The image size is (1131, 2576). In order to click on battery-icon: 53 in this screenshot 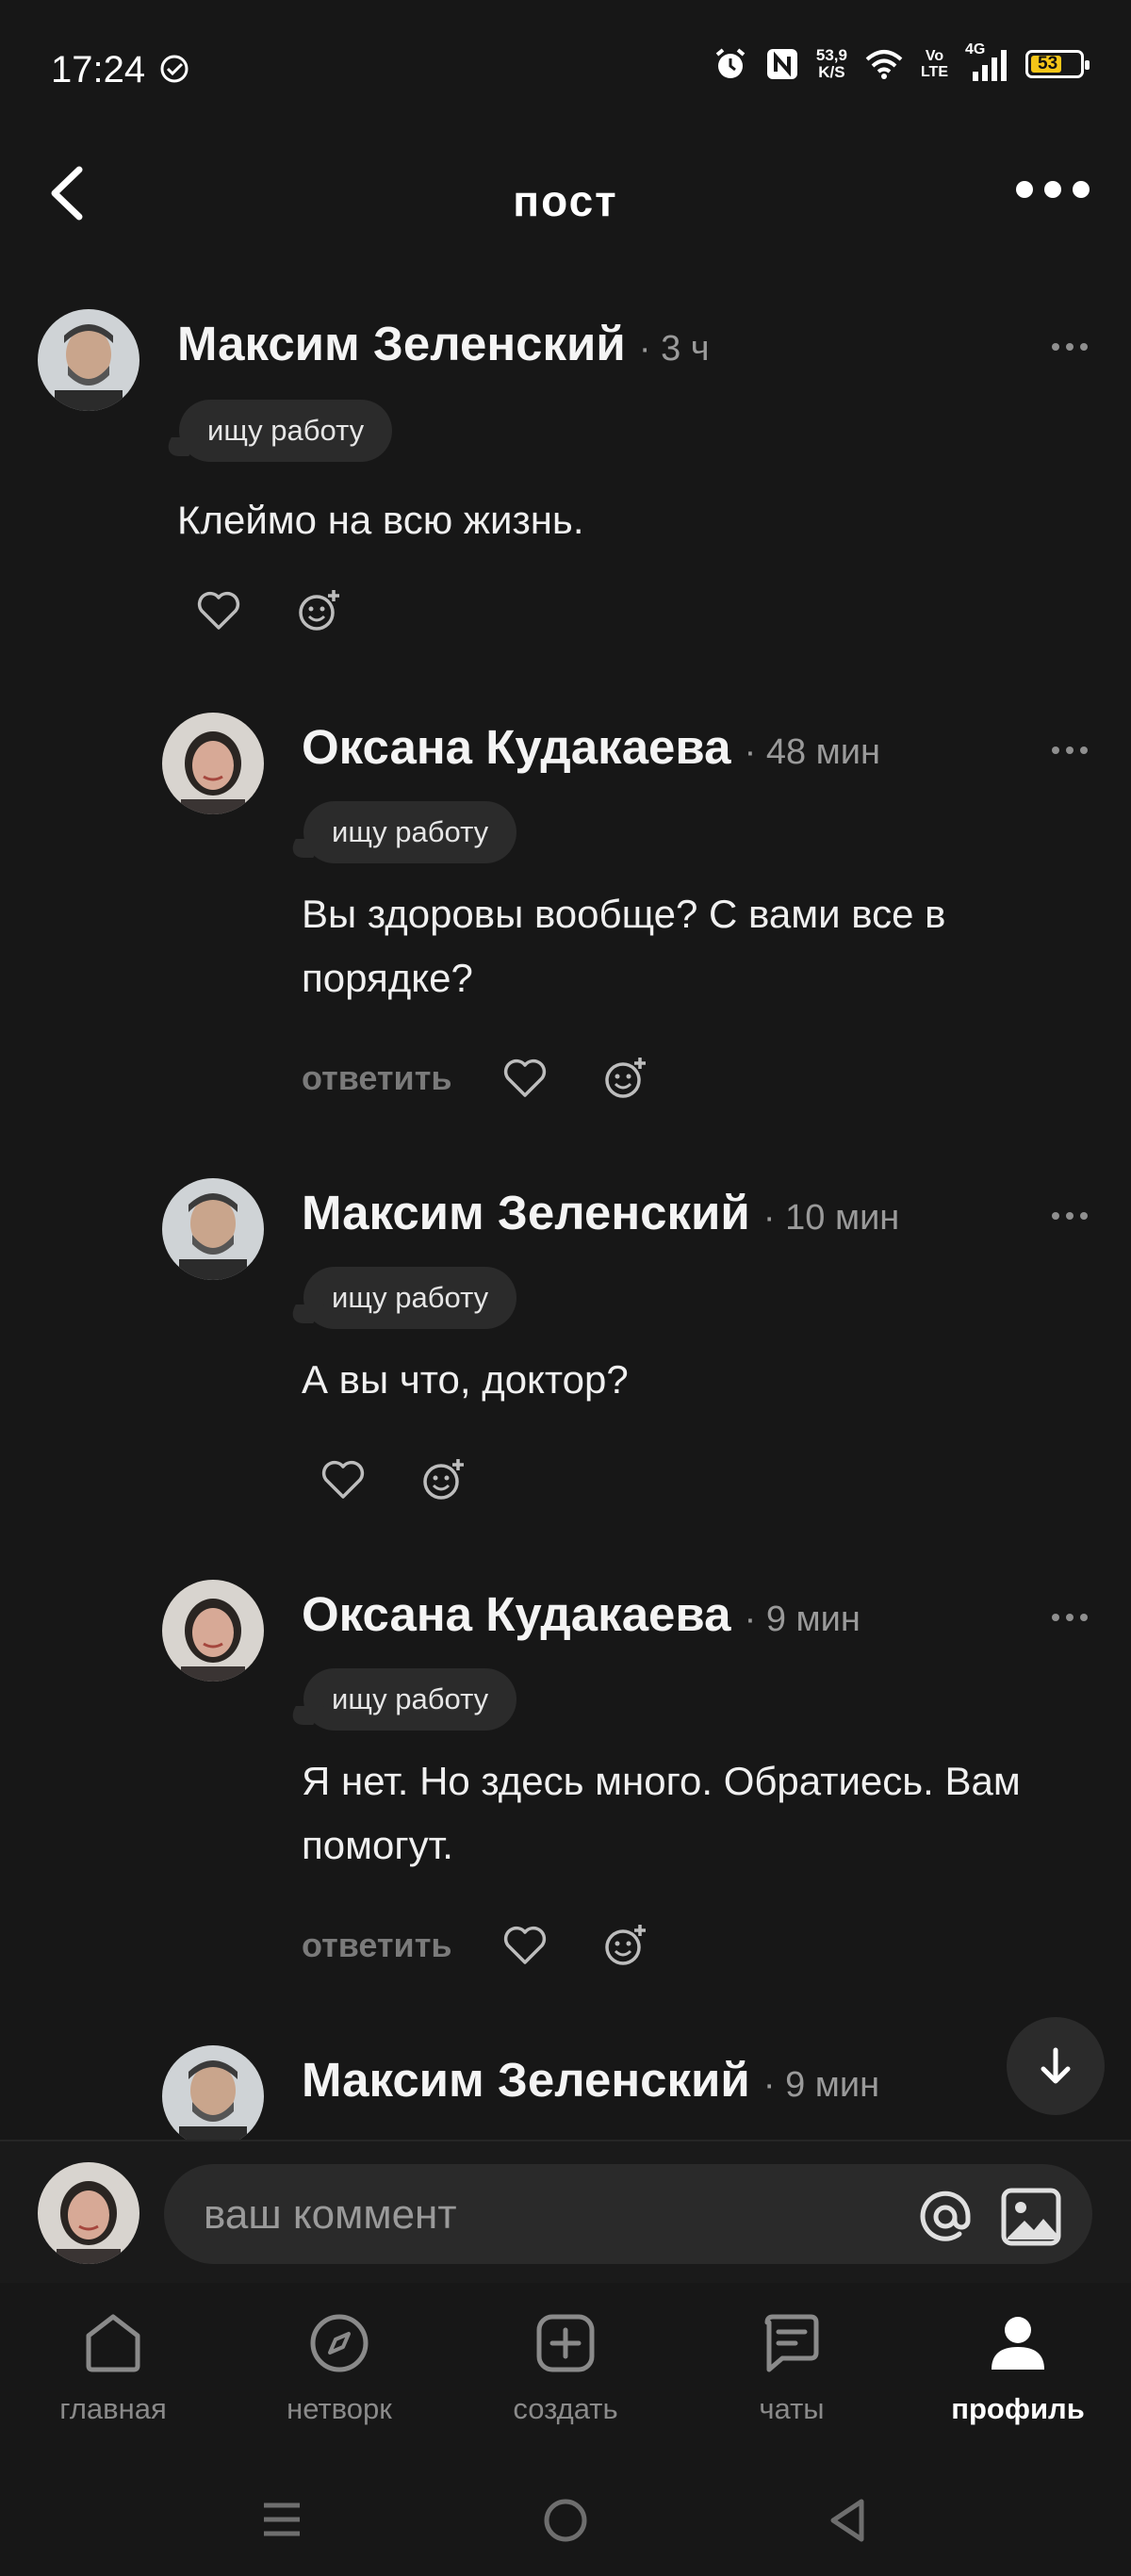, I will do `click(1057, 64)`.